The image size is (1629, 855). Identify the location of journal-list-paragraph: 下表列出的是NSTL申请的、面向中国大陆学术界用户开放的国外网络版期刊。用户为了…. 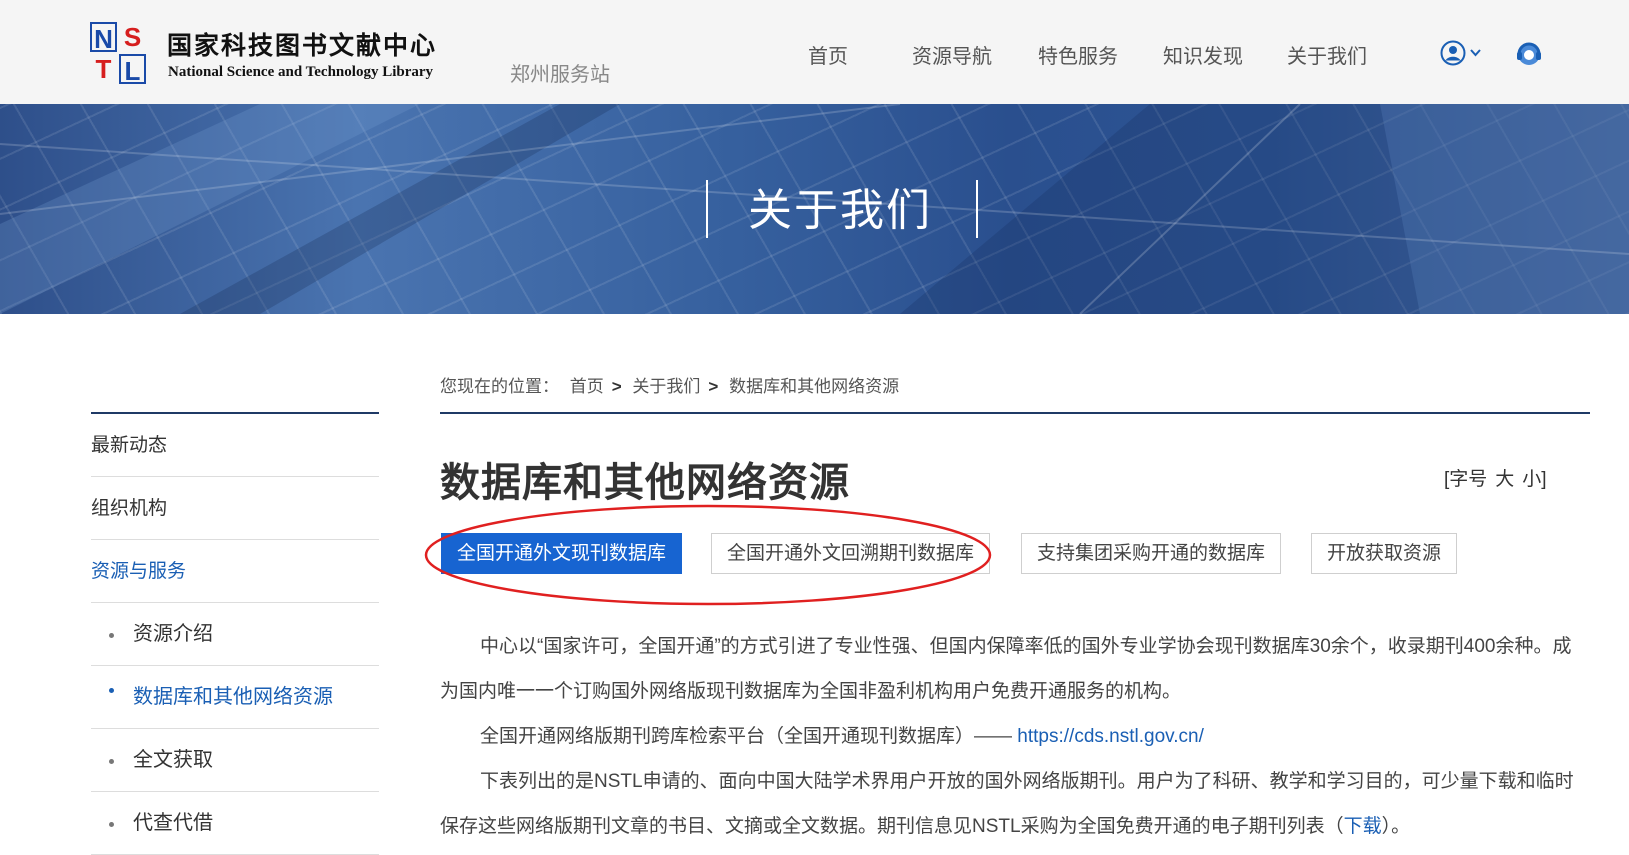
(1015, 804).